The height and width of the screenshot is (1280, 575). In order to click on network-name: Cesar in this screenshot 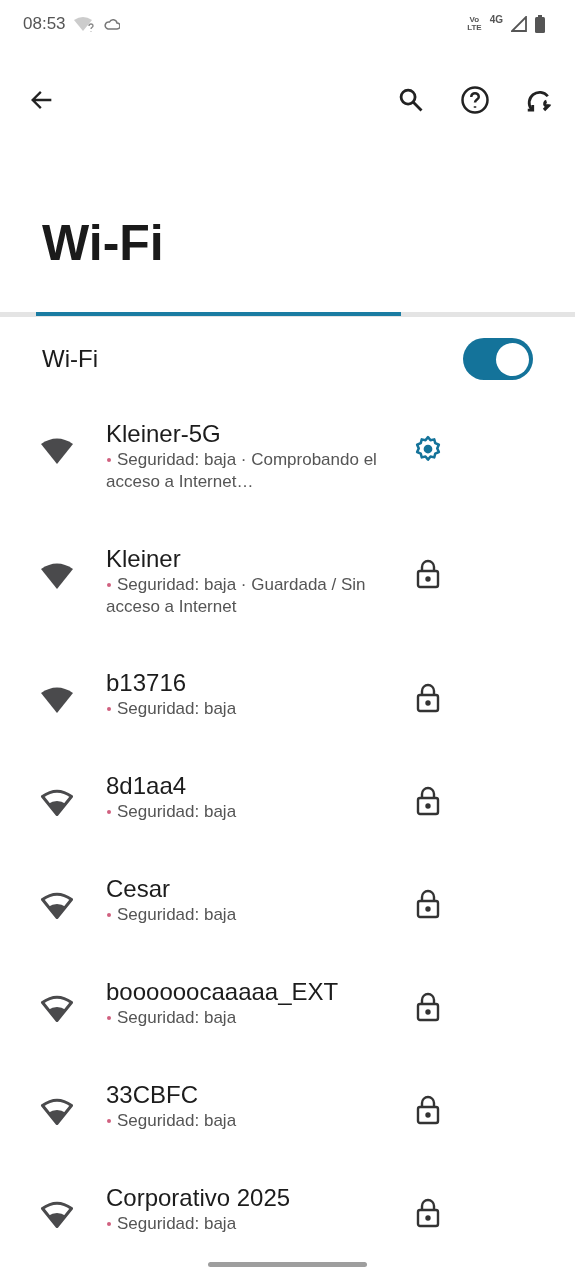, I will do `click(256, 889)`.